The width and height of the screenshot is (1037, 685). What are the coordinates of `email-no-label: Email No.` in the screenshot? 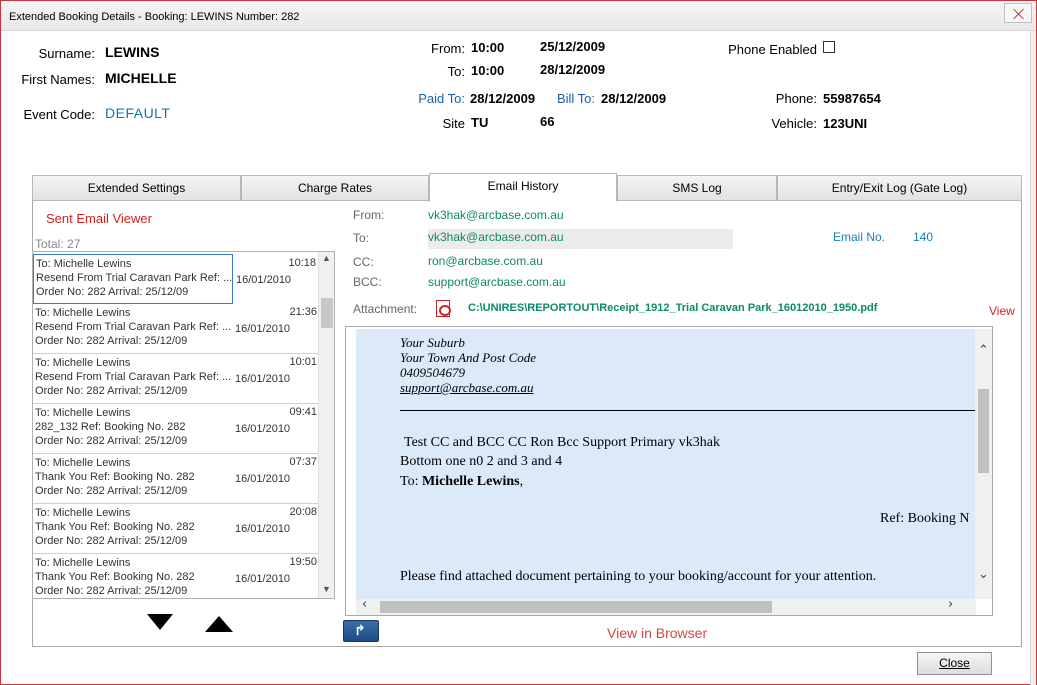 It's located at (859, 237).